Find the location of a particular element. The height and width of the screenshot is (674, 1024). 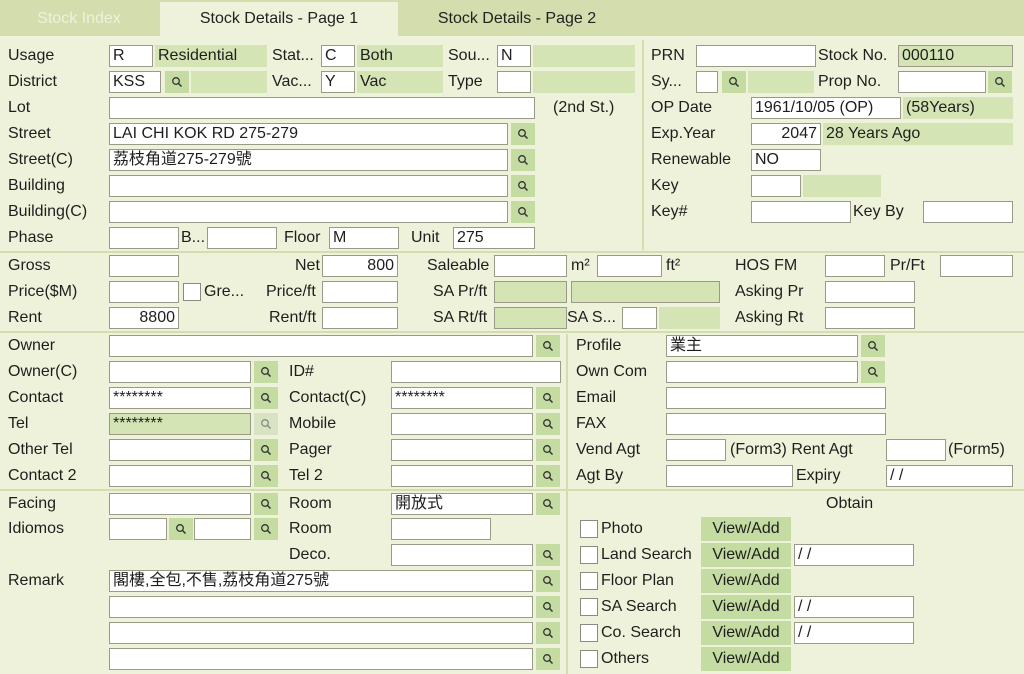

block-field is located at coordinates (242, 238).